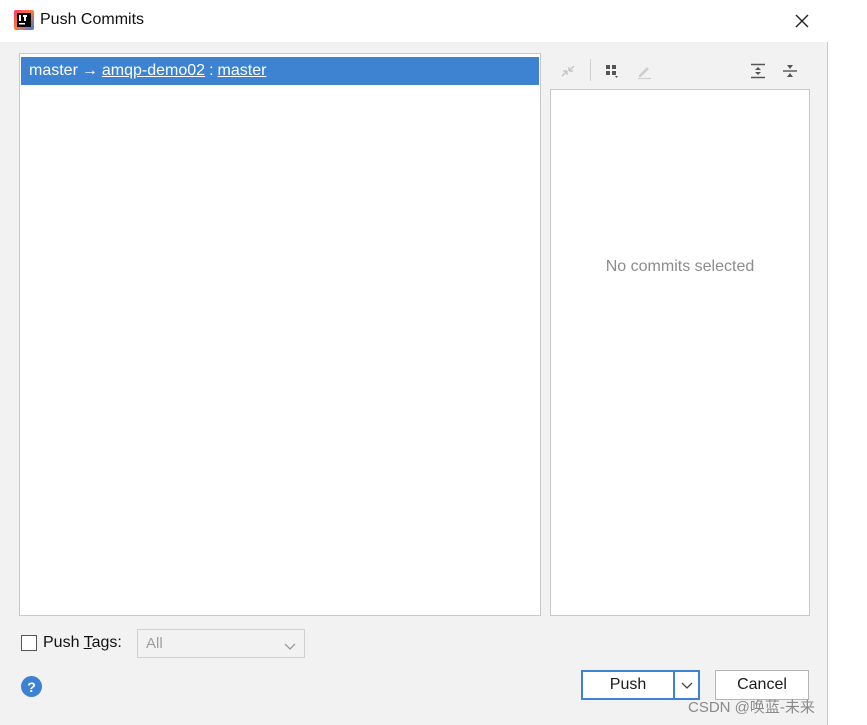 The height and width of the screenshot is (725, 867). What do you see at coordinates (751, 707) in the screenshot?
I see `csdn-watermark: CSDN @唤蓝-未来` at bounding box center [751, 707].